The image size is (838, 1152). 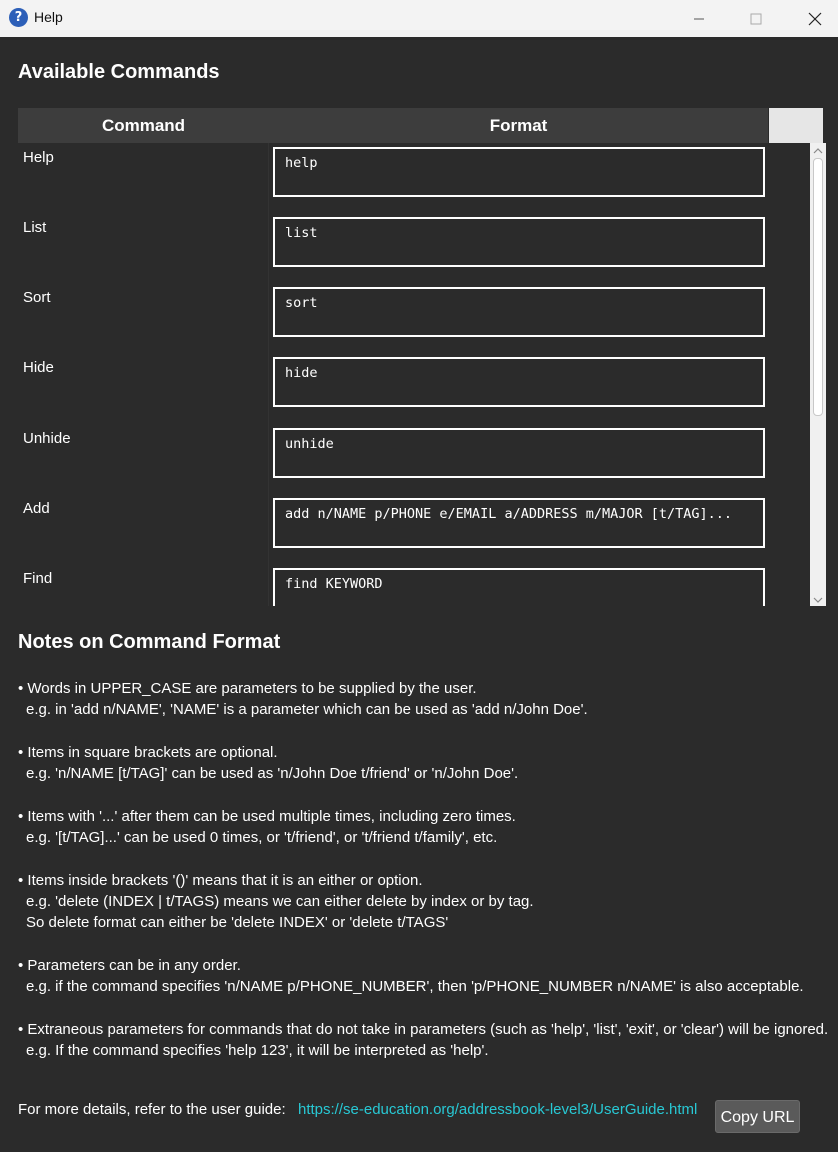 What do you see at coordinates (519, 587) in the screenshot?
I see `command-format-field: find KEYWORD` at bounding box center [519, 587].